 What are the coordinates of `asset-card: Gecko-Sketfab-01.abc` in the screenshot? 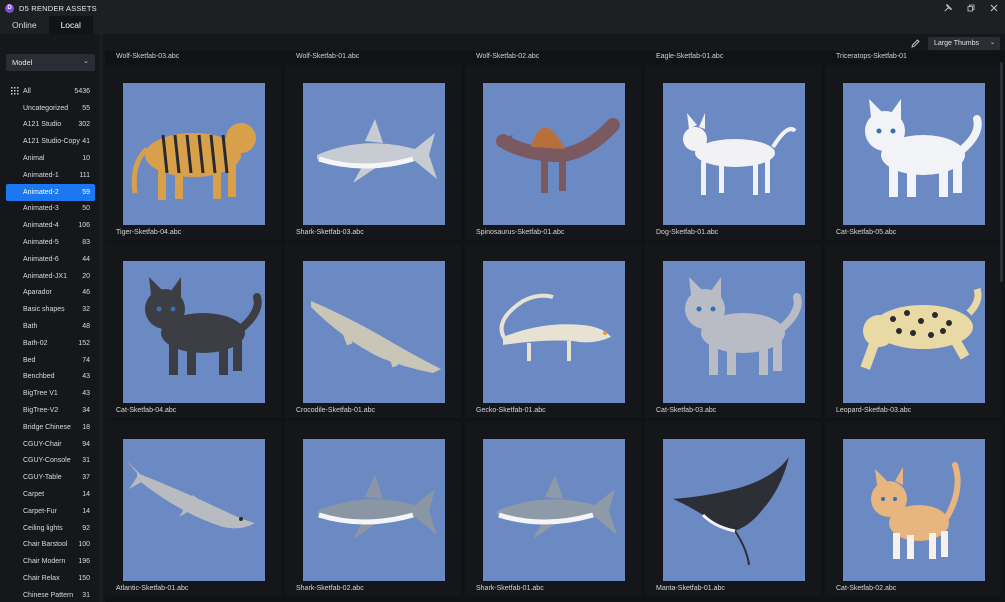 It's located at (553, 330).